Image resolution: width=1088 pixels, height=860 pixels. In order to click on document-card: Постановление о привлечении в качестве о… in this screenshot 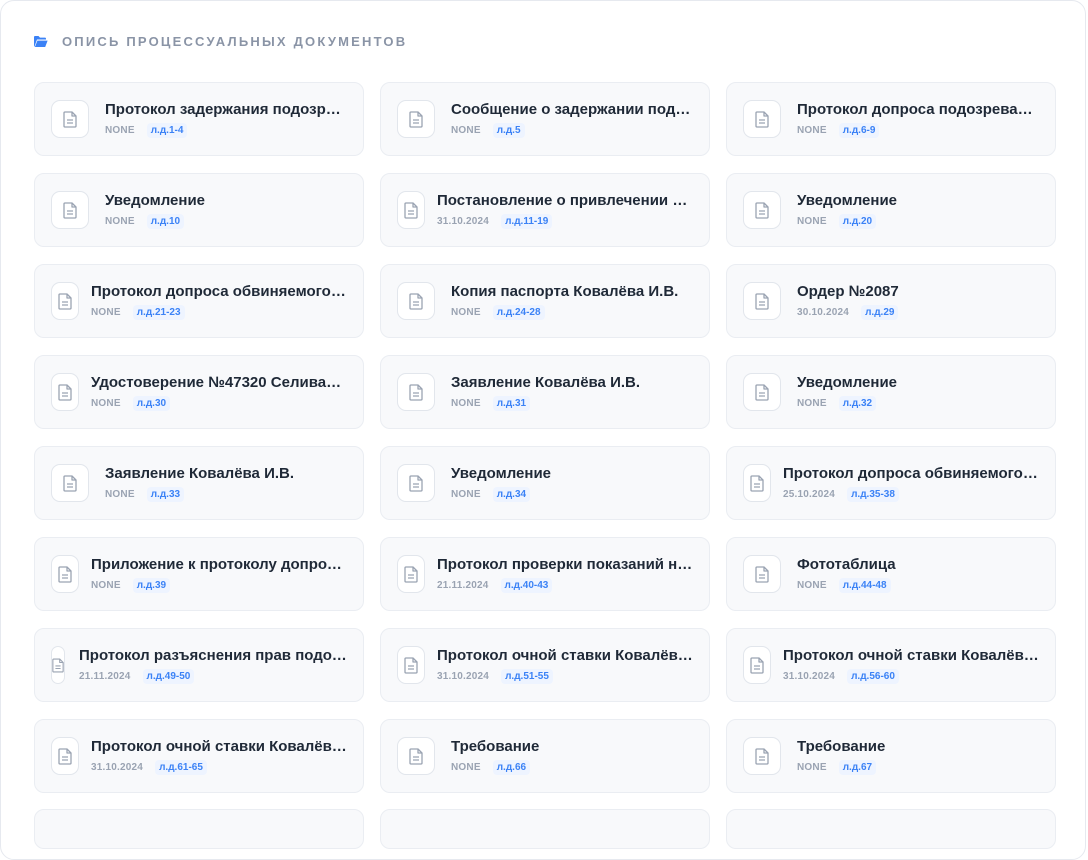, I will do `click(545, 210)`.